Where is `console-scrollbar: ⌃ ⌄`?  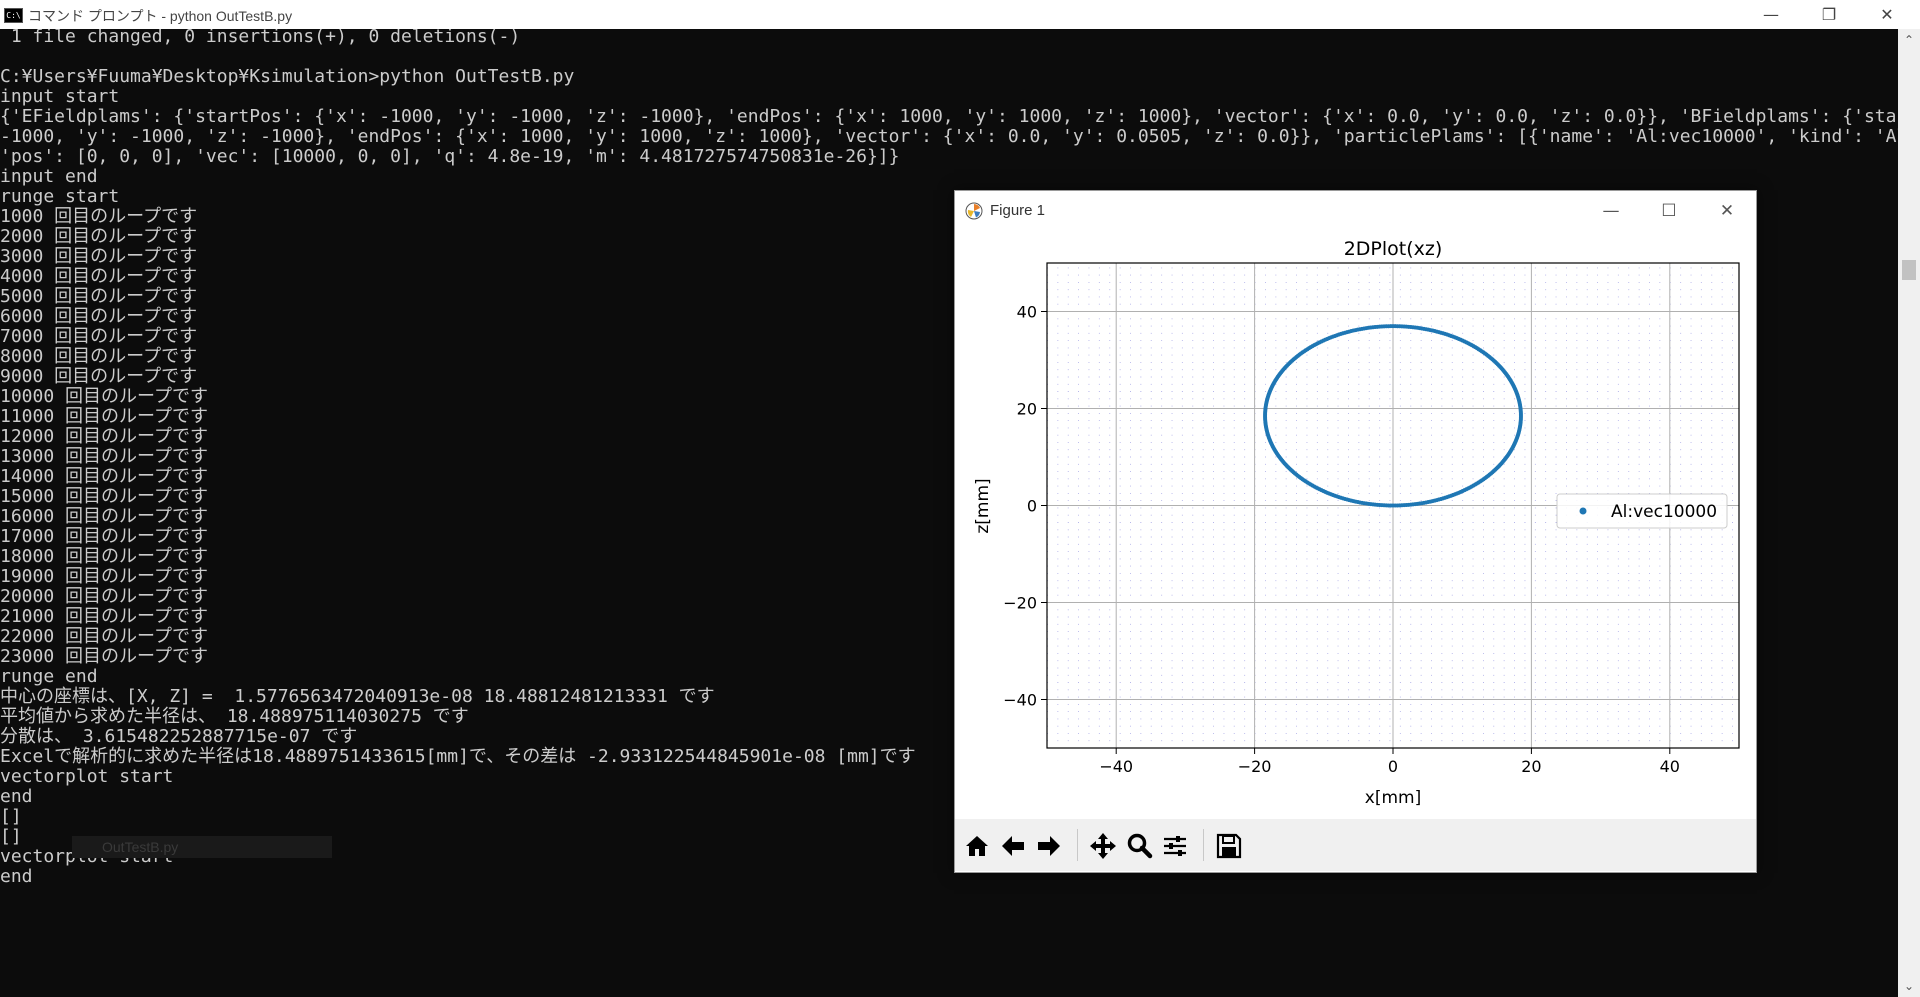
console-scrollbar: ⌃ ⌄ is located at coordinates (1909, 513).